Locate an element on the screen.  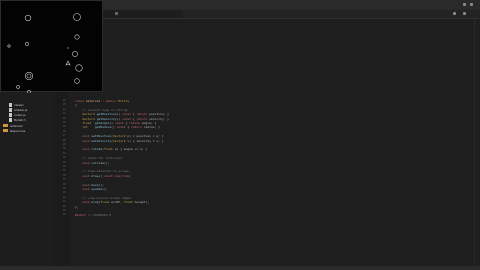
line-number: 35 is located at coordinates (64, 171).